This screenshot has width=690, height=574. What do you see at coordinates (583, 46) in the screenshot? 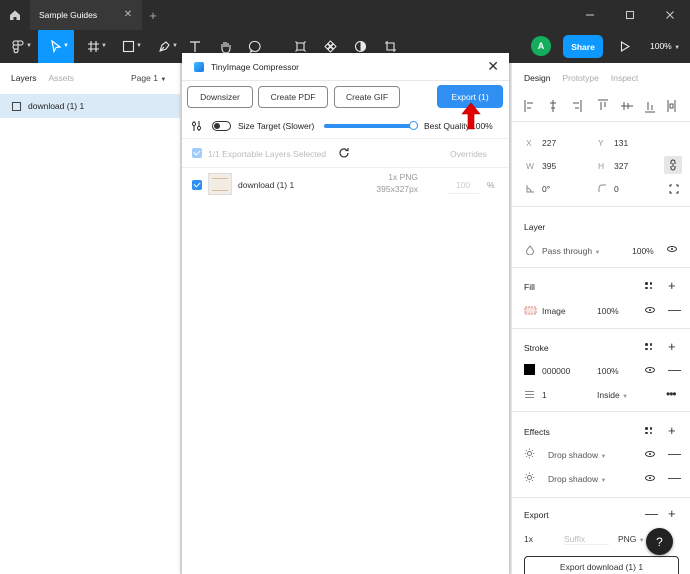
I see `share-button: Share` at bounding box center [583, 46].